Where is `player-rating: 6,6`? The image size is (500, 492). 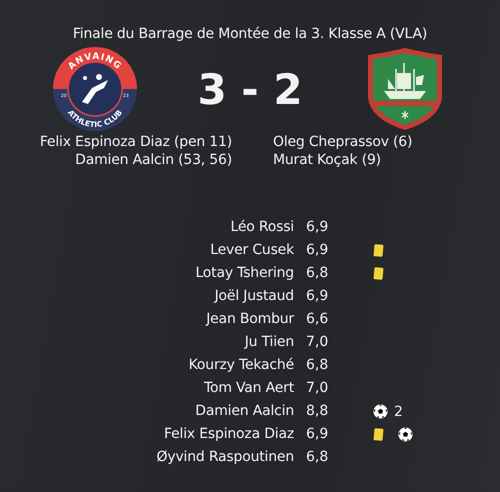 player-rating: 6,6 is located at coordinates (318, 319).